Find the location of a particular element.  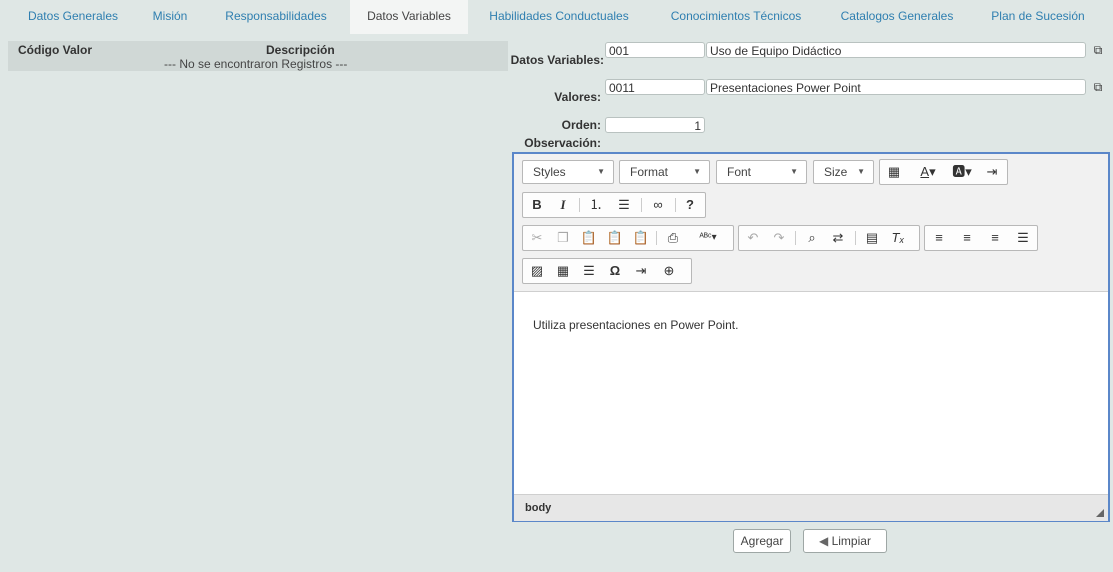

paste-icon: 📋 is located at coordinates (589, 238).